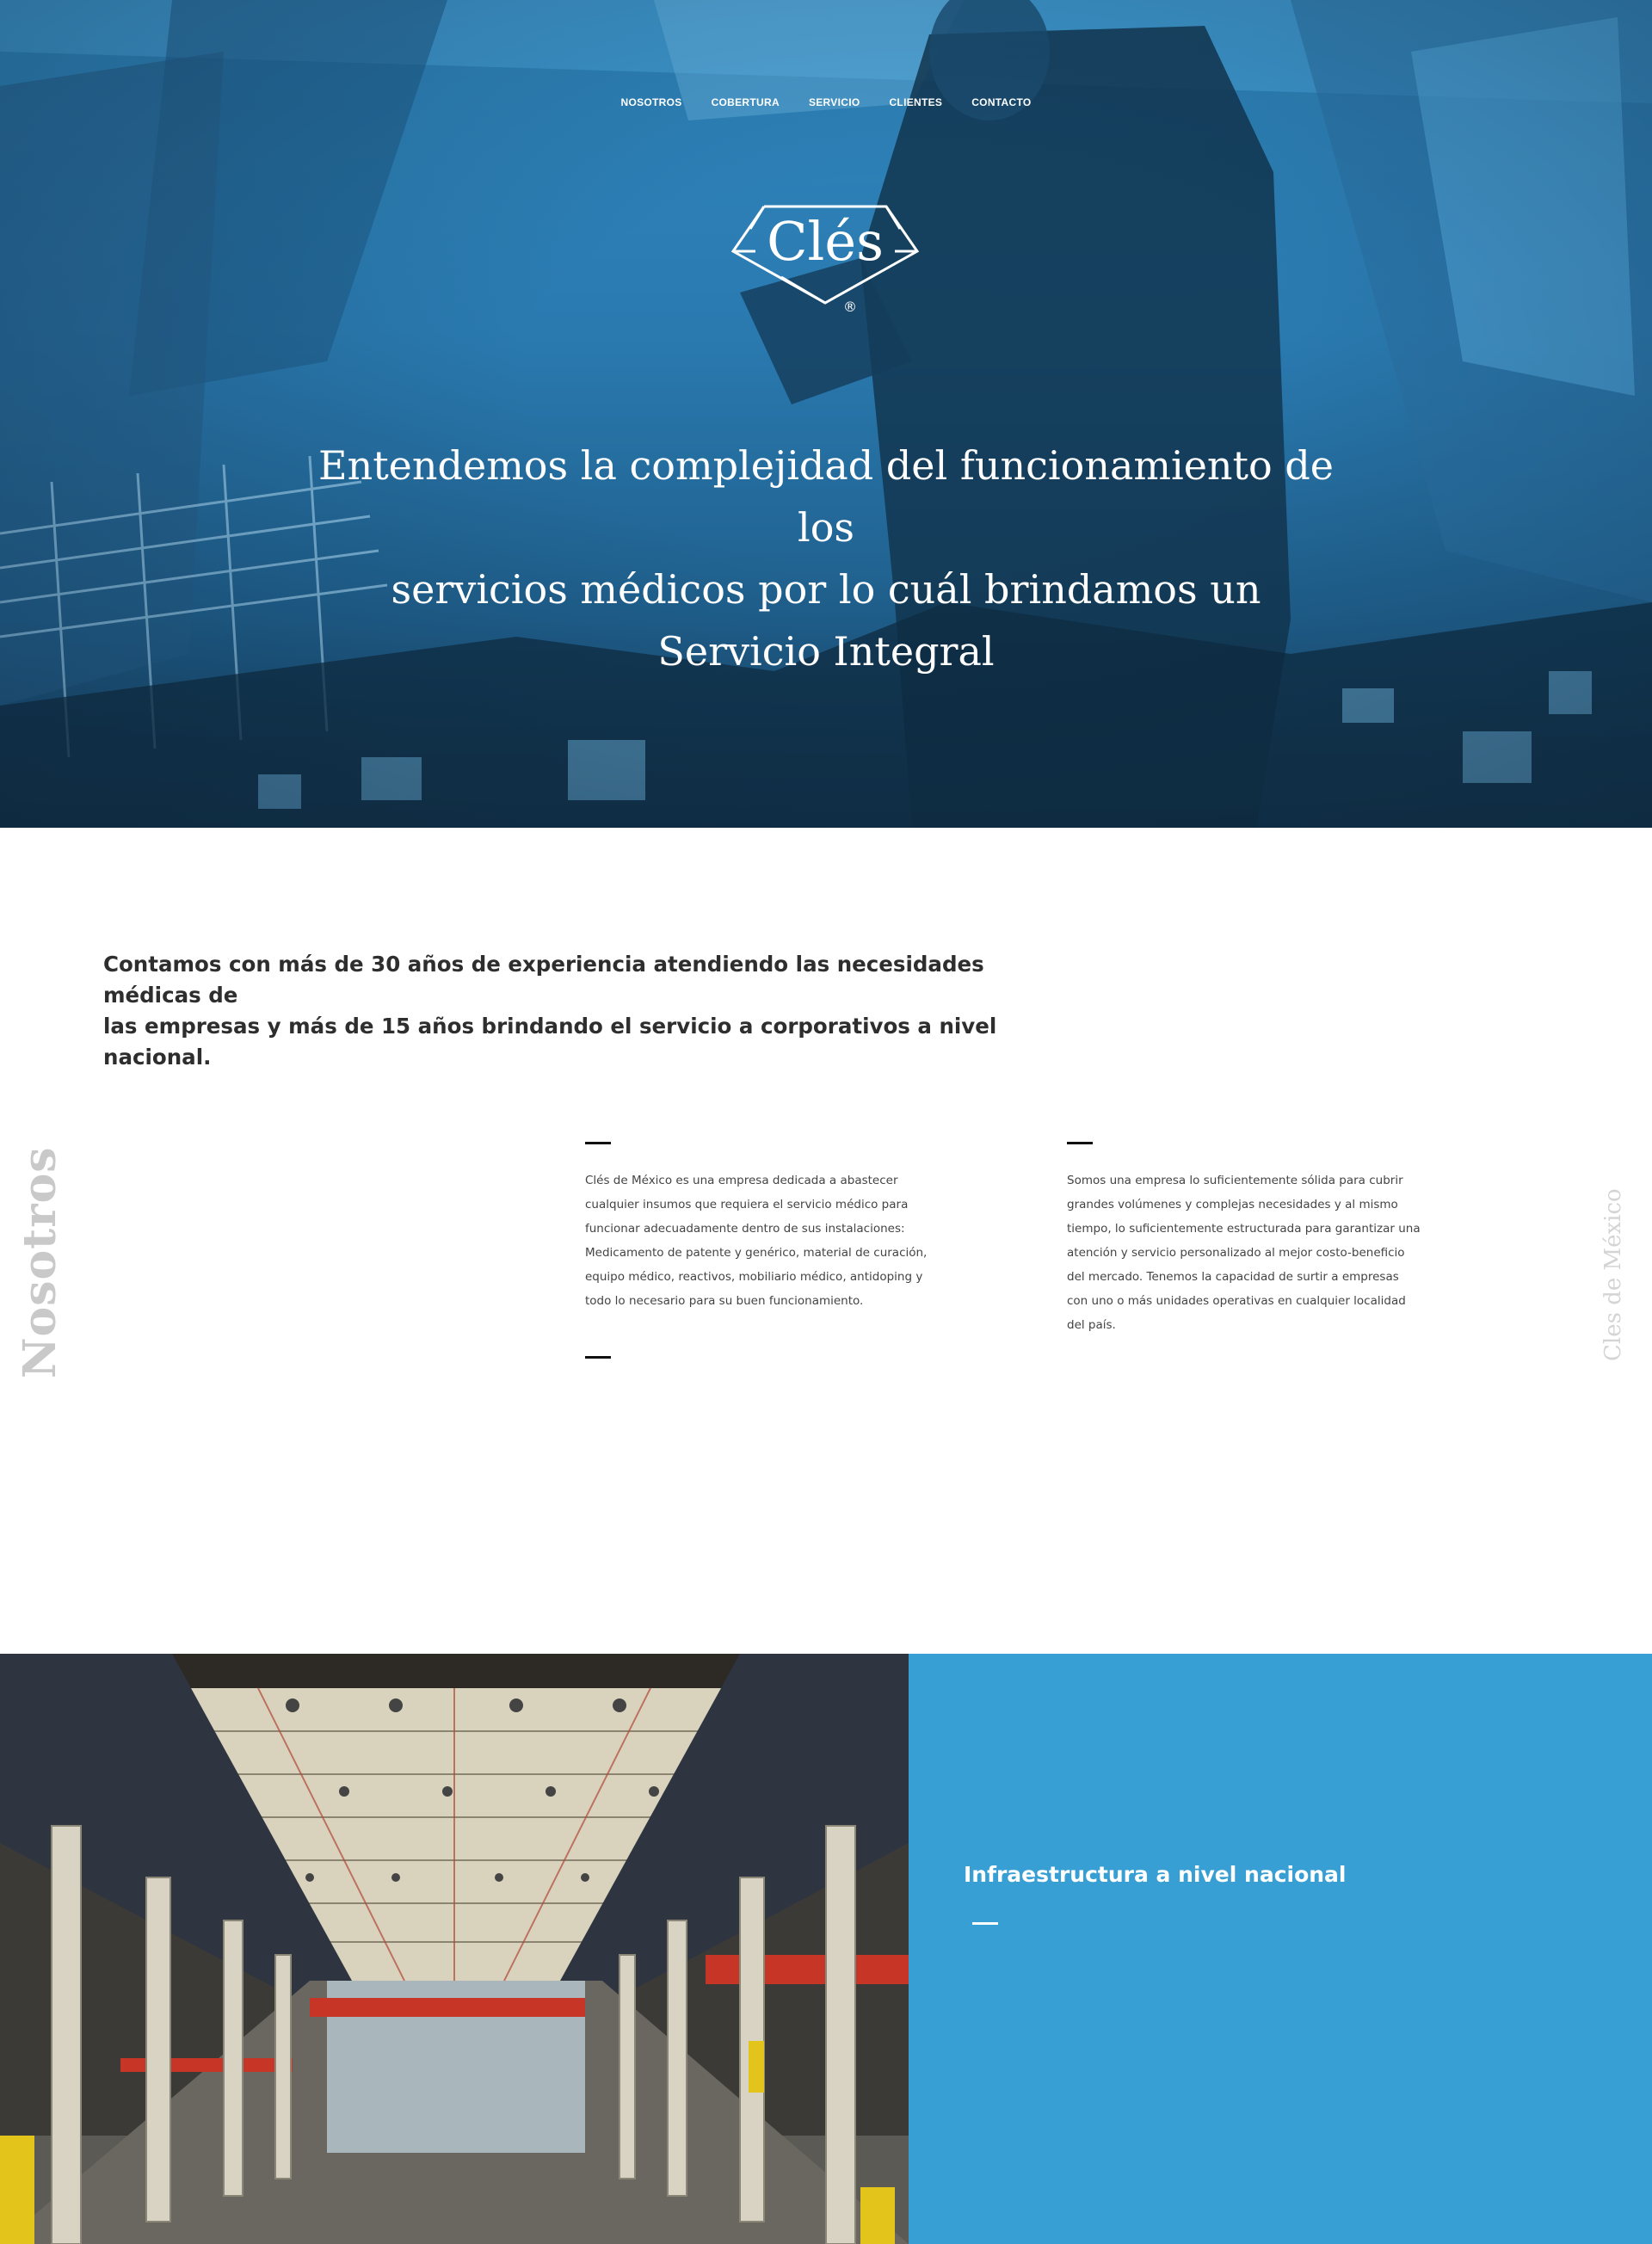  Describe the element at coordinates (825, 241) in the screenshot. I see `logo-wordmark: Clés` at that location.